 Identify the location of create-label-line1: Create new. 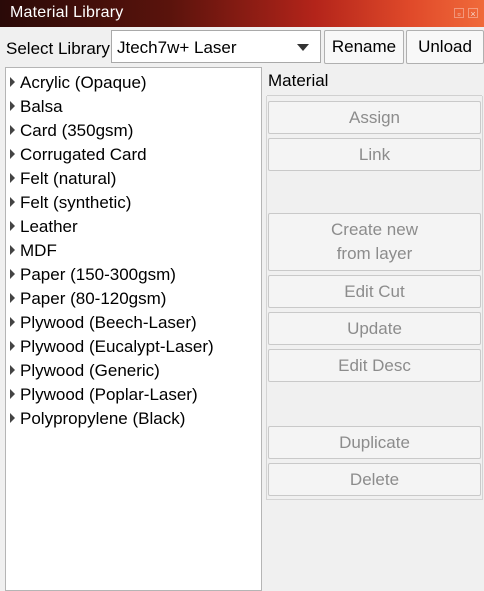
(374, 229).